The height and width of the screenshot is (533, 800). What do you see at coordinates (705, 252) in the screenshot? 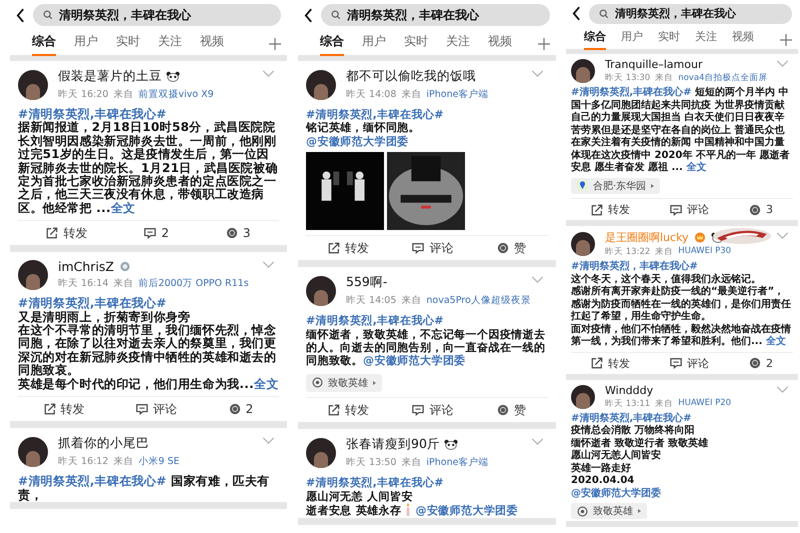
I see `device-source: HUAWEI P30` at bounding box center [705, 252].